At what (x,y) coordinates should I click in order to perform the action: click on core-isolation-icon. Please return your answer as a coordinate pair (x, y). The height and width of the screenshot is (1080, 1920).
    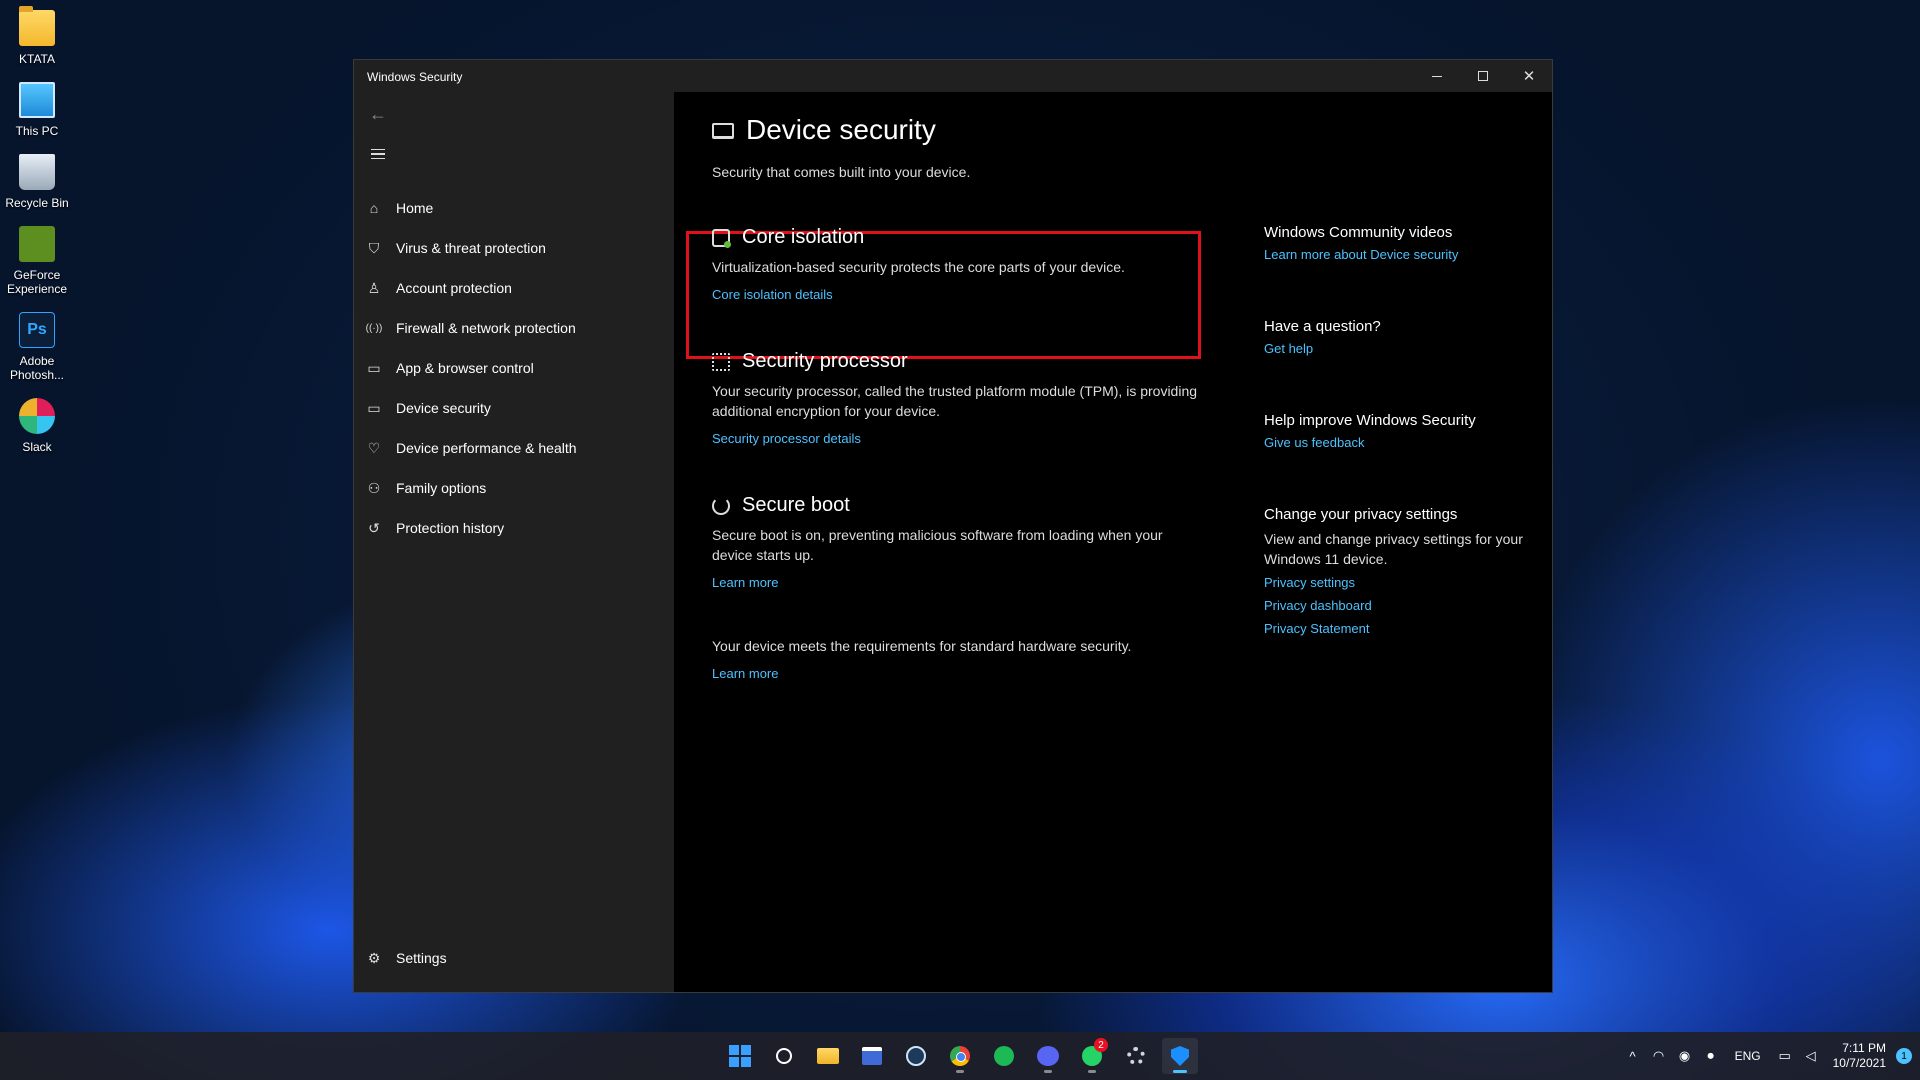
    Looking at the image, I should click on (721, 238).